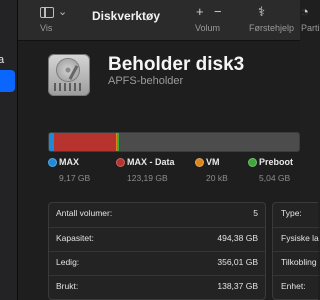 The width and height of the screenshot is (320, 300). What do you see at coordinates (75, 178) in the screenshot?
I see `legend-size: 9,17 GB` at bounding box center [75, 178].